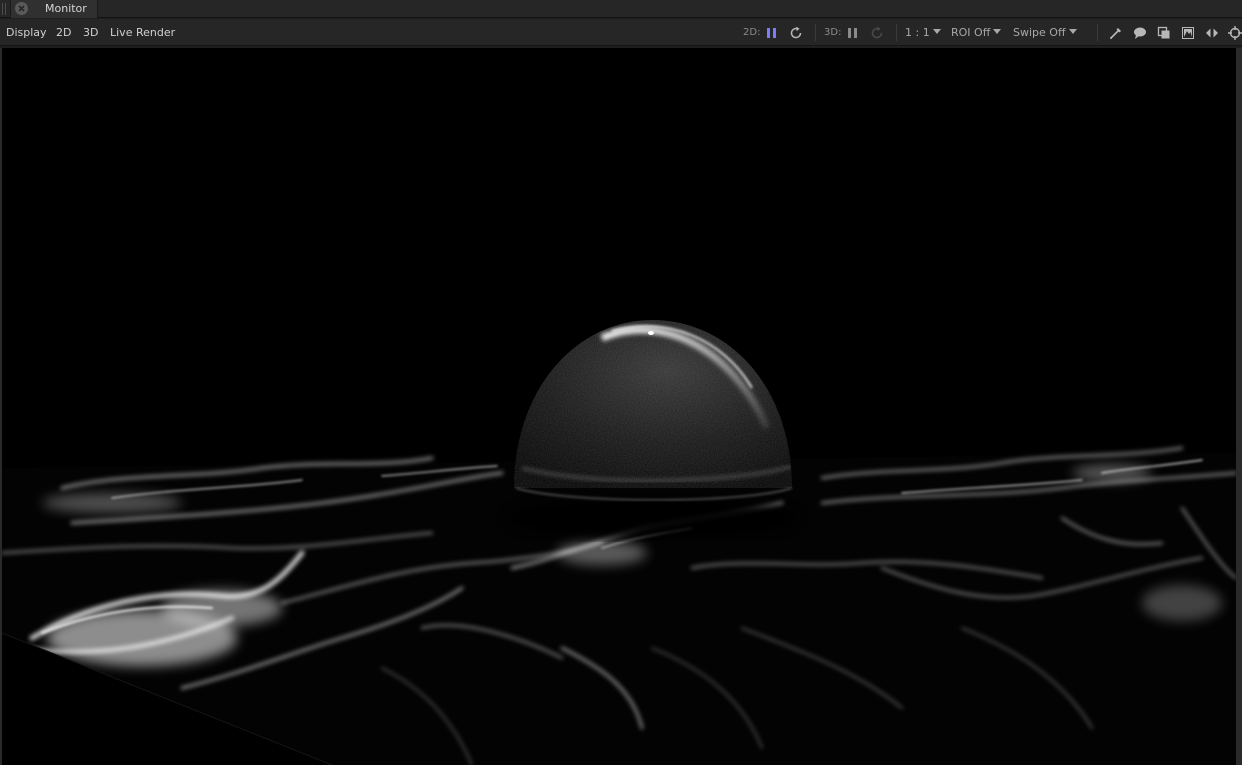 This screenshot has height=765, width=1242. I want to click on zoom-dropdown: 1, so click(923, 32).